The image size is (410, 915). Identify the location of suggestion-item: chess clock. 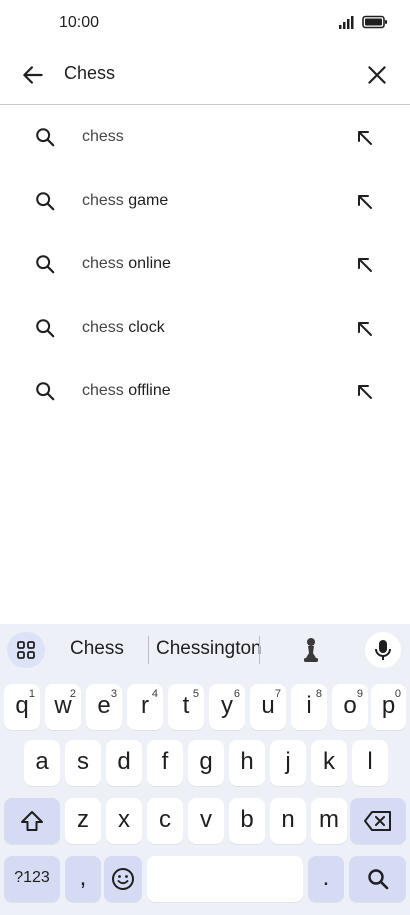
(205, 329).